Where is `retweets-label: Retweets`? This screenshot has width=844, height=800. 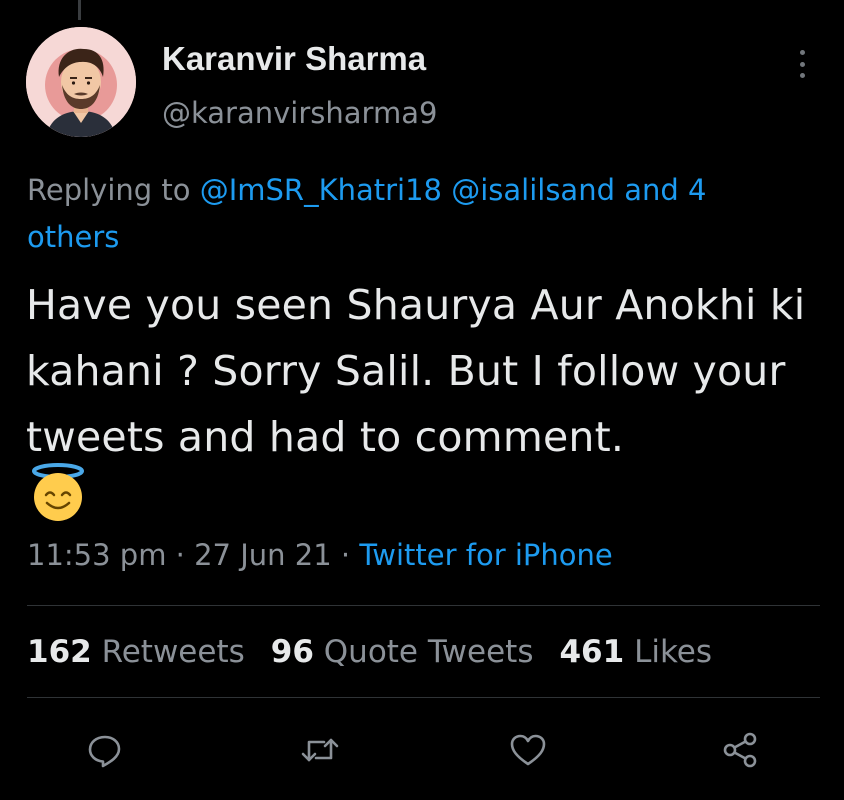
retweets-label: Retweets is located at coordinates (173, 652).